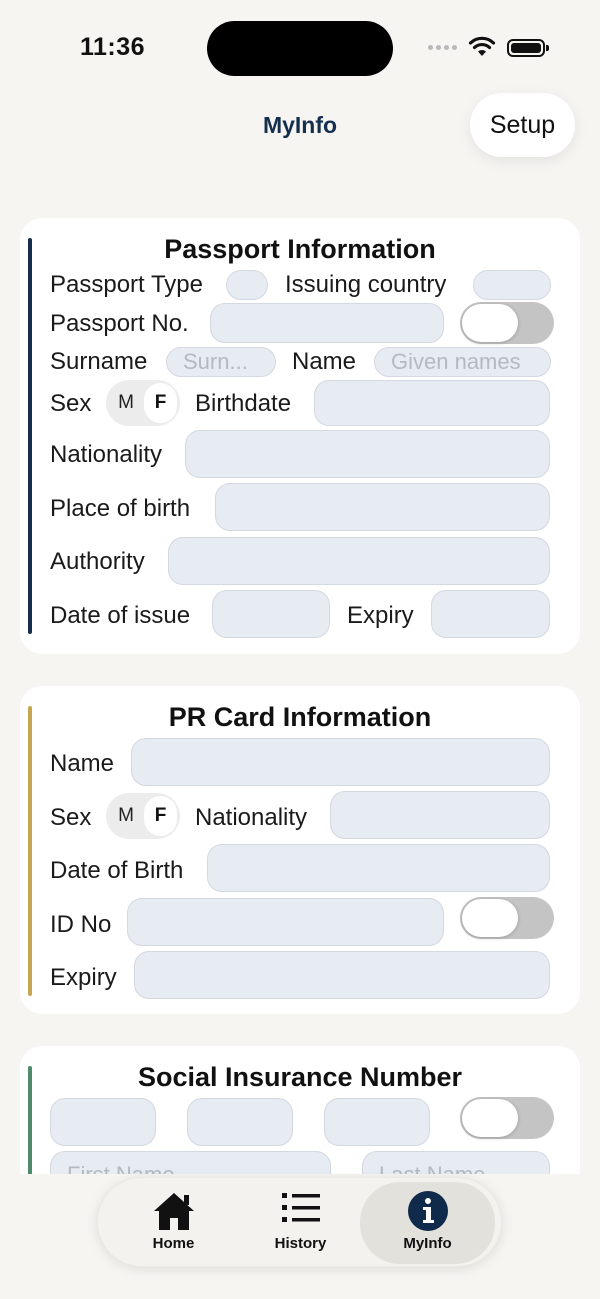 This screenshot has width=600, height=1299. What do you see at coordinates (160, 403) in the screenshot?
I see `sex-female-option: F` at bounding box center [160, 403].